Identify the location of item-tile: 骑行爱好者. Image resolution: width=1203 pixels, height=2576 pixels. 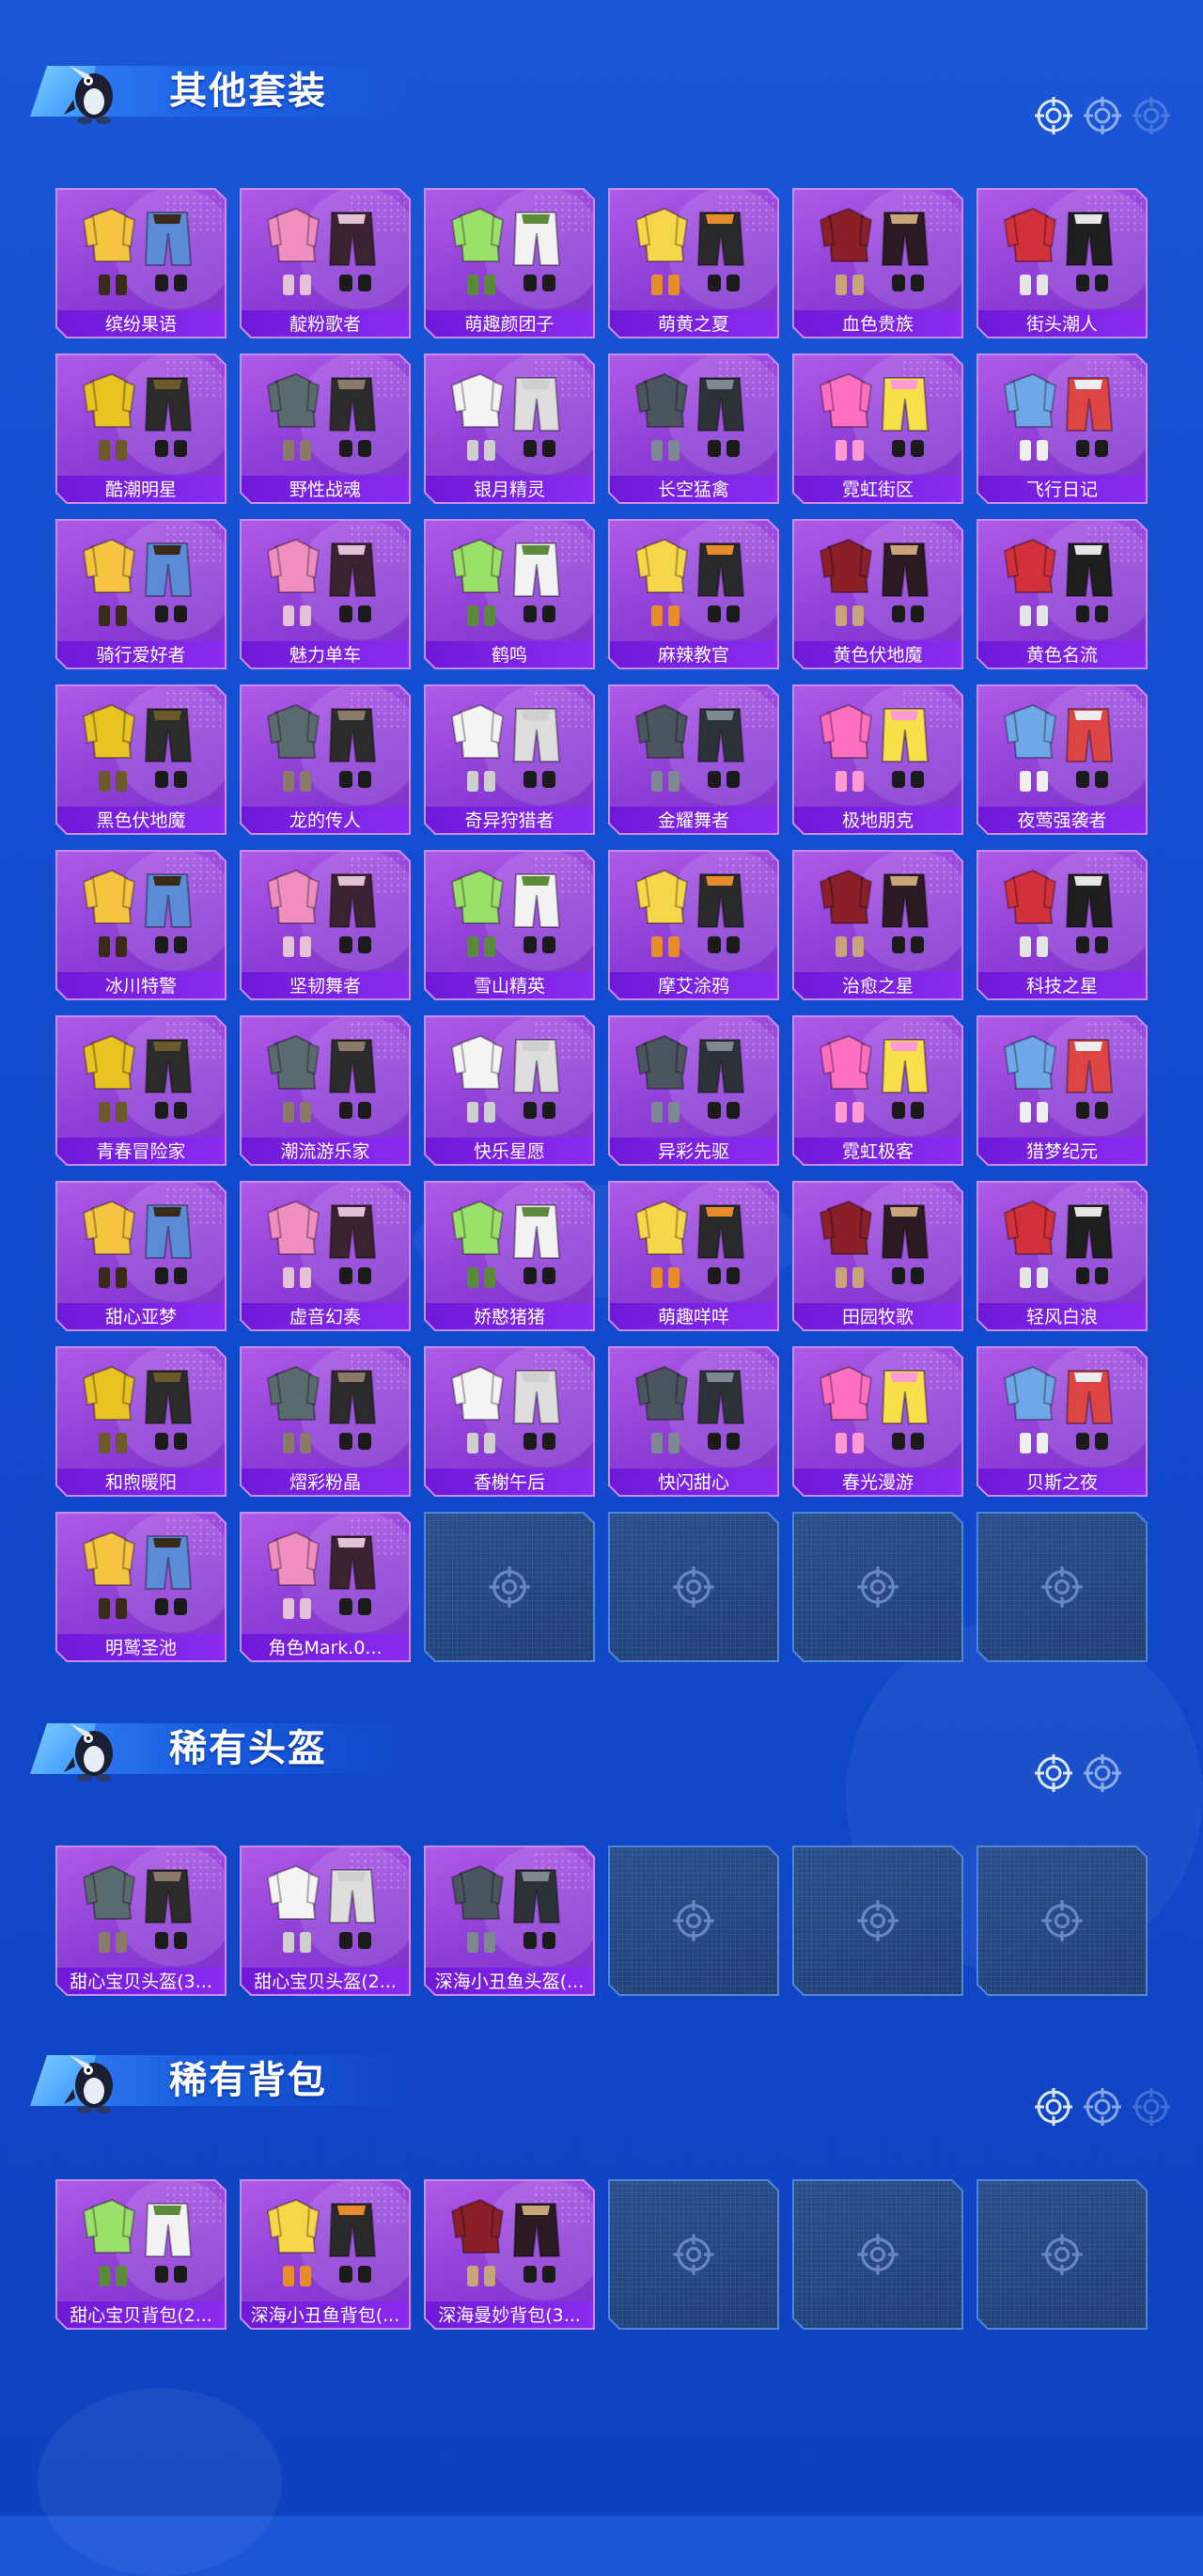
(141, 594).